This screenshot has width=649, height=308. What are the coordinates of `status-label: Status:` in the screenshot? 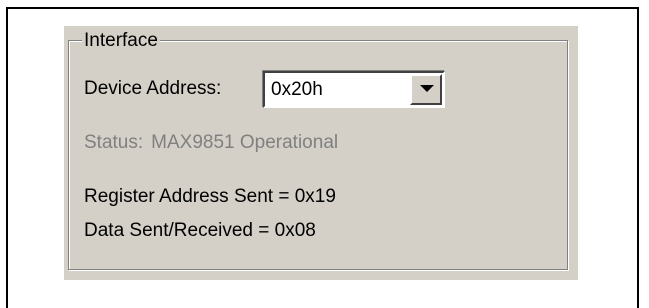 It's located at (114, 142).